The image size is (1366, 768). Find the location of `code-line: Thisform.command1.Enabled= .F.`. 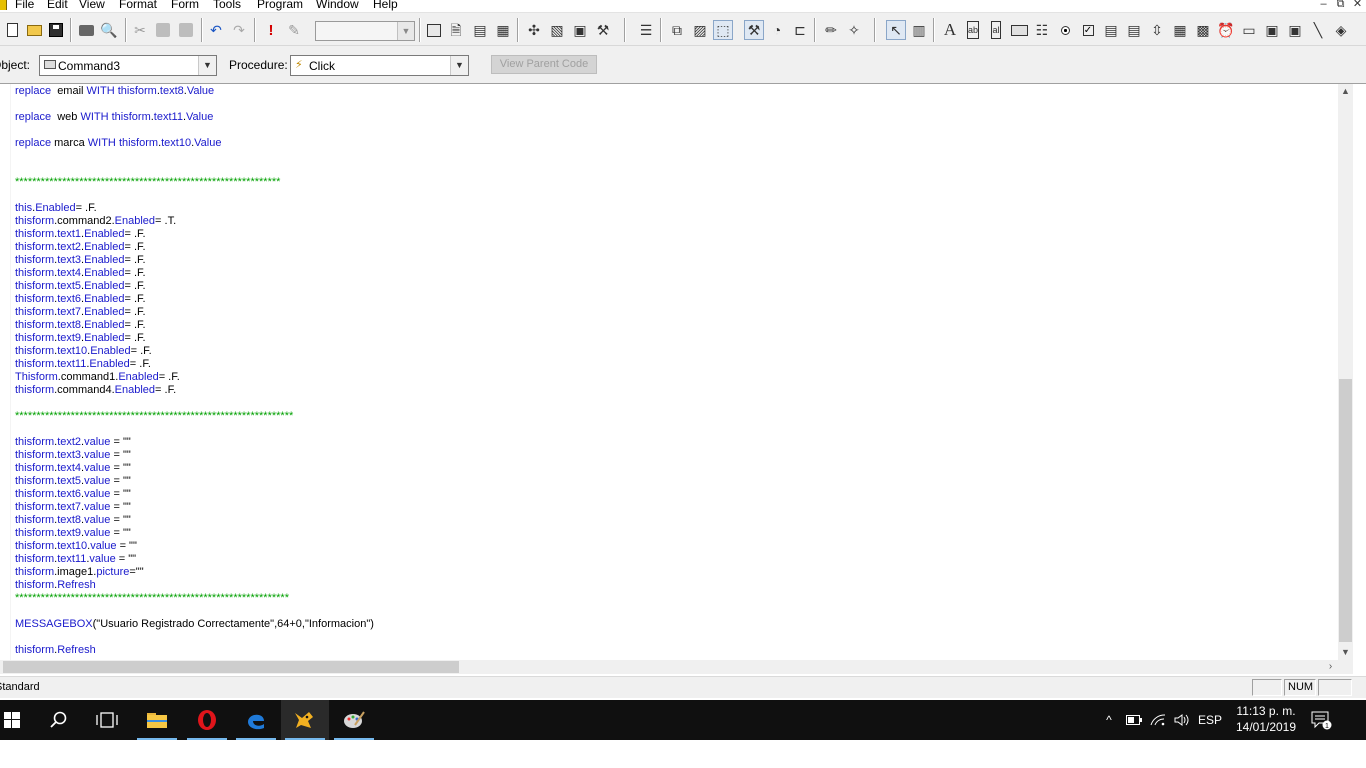

code-line: Thisform.command1.Enabled= .F. is located at coordinates (97, 377).